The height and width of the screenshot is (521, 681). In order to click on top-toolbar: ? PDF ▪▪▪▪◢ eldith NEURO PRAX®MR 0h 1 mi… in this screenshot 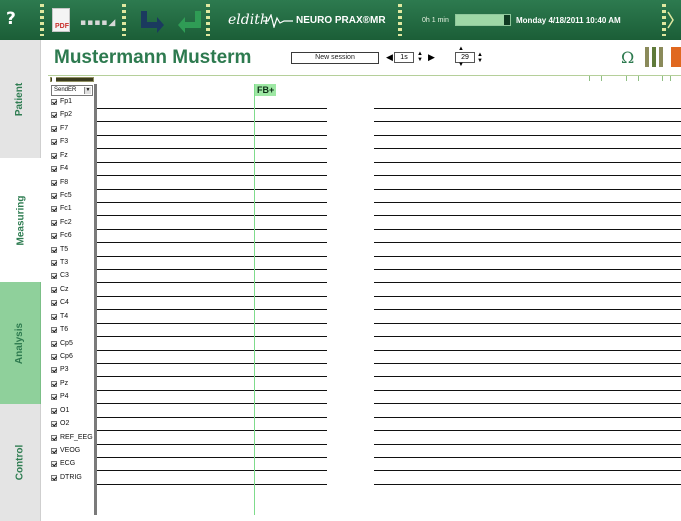, I will do `click(340, 20)`.